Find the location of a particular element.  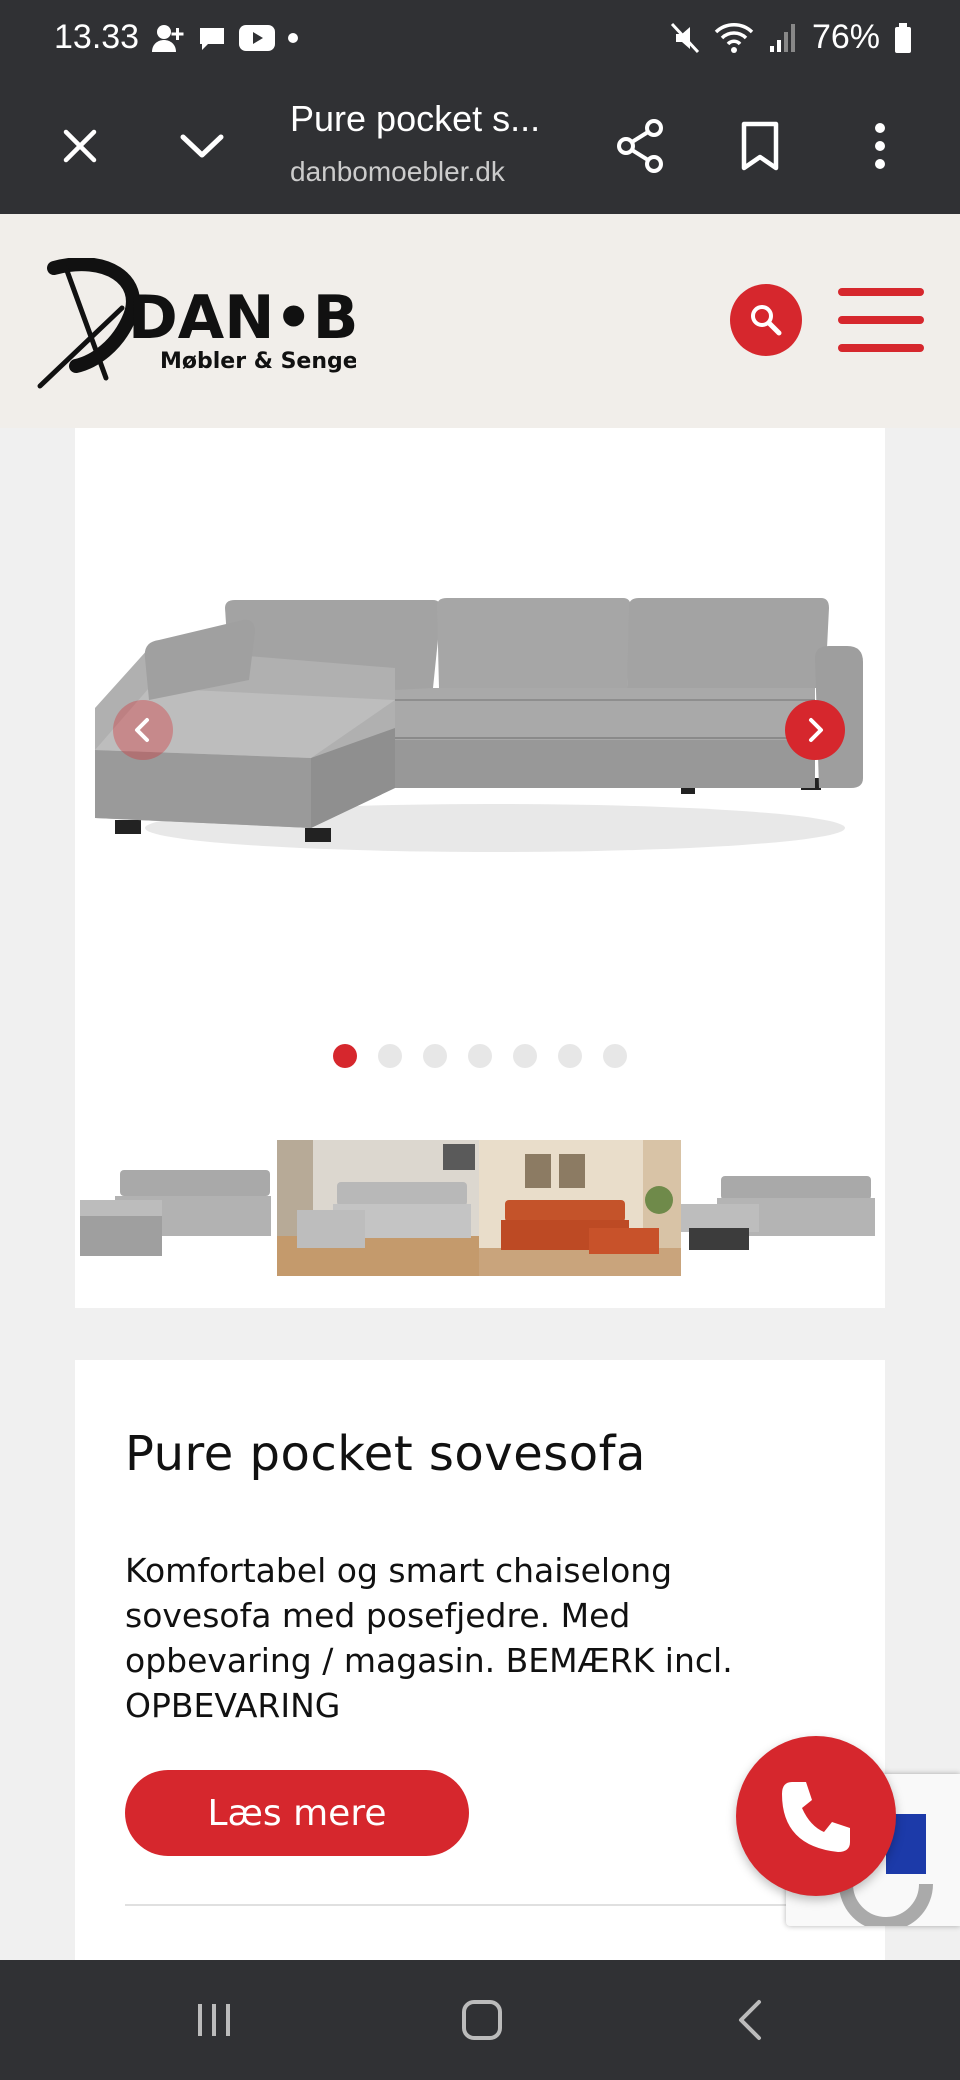

page-url: danbomoebler.dk is located at coordinates (397, 171).